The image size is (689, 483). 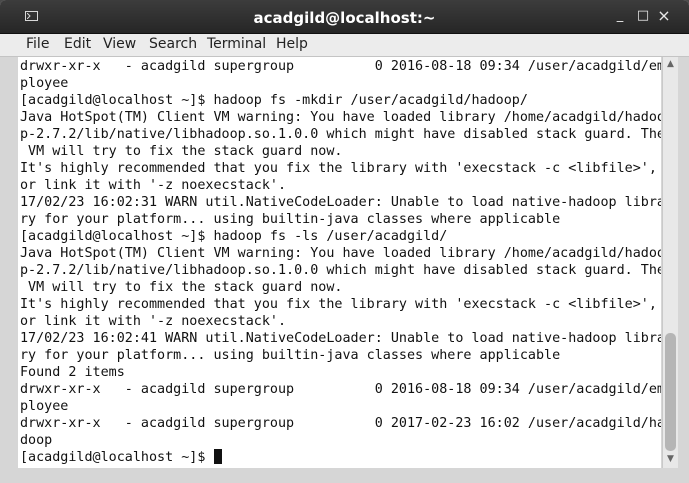 What do you see at coordinates (670, 64) in the screenshot?
I see `scroll-up-icon: ▲` at bounding box center [670, 64].